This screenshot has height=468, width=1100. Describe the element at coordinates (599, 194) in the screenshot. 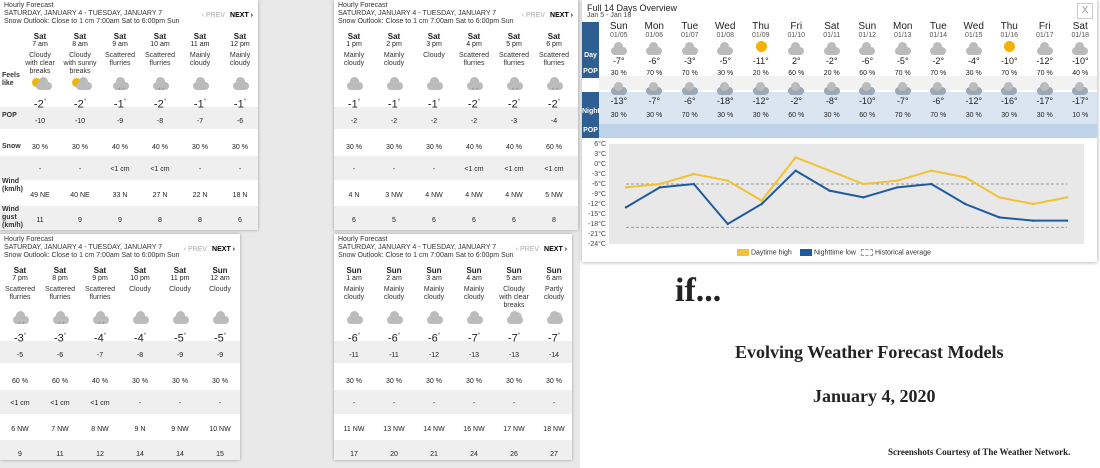

I see `y-tick-label: -9°C` at that location.